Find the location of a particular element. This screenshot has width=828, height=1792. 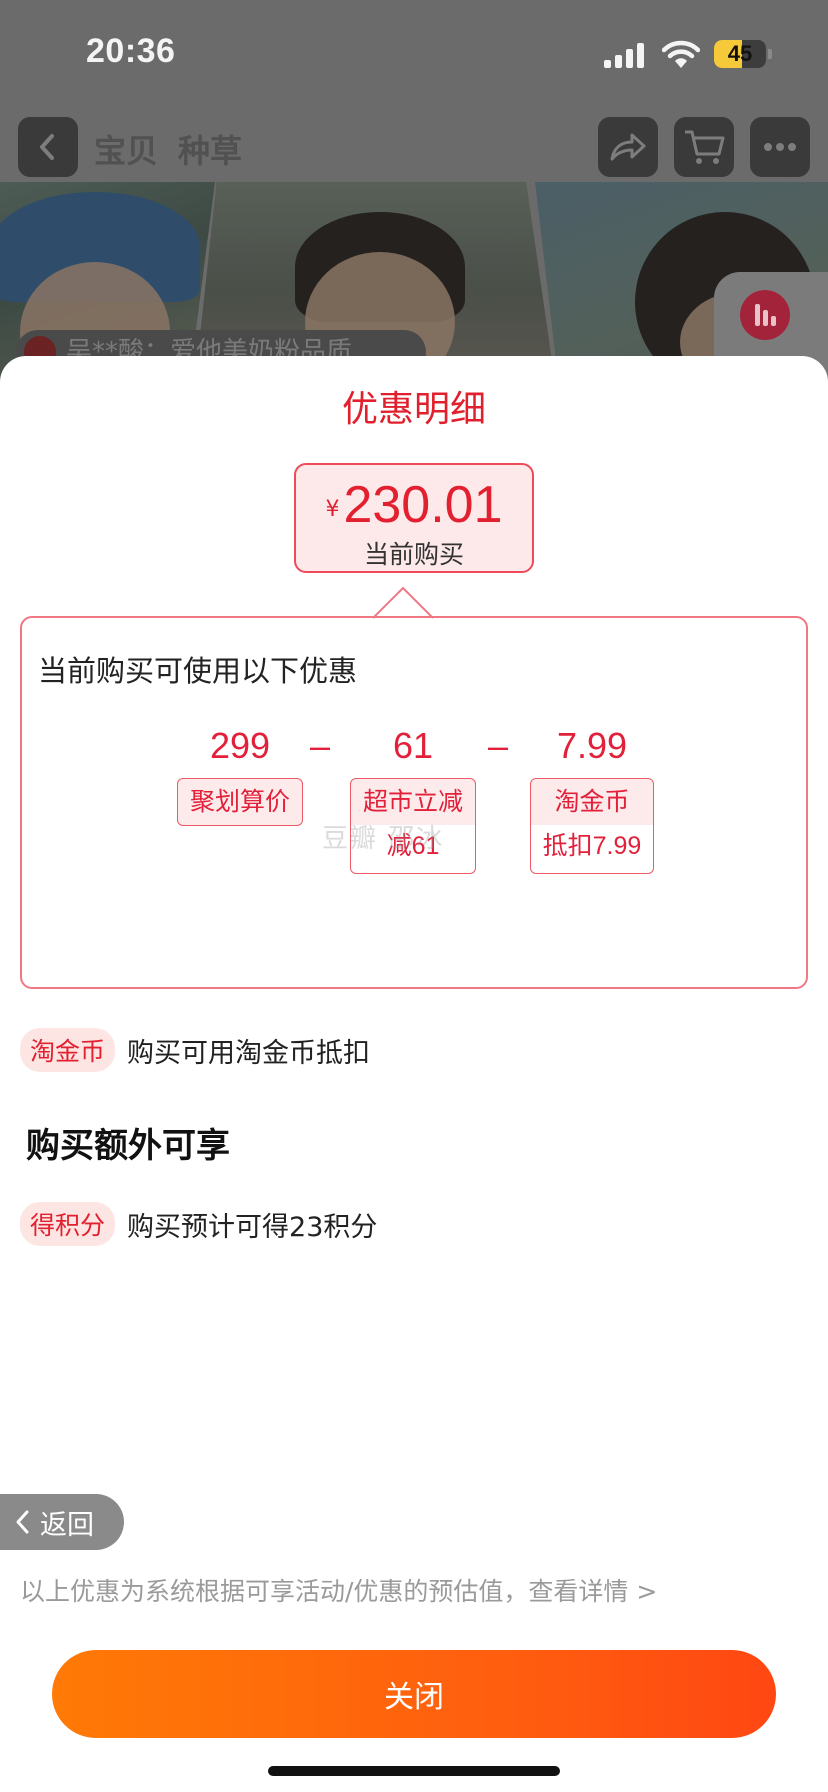

sheet-title: 优惠明细 is located at coordinates (413, 409).